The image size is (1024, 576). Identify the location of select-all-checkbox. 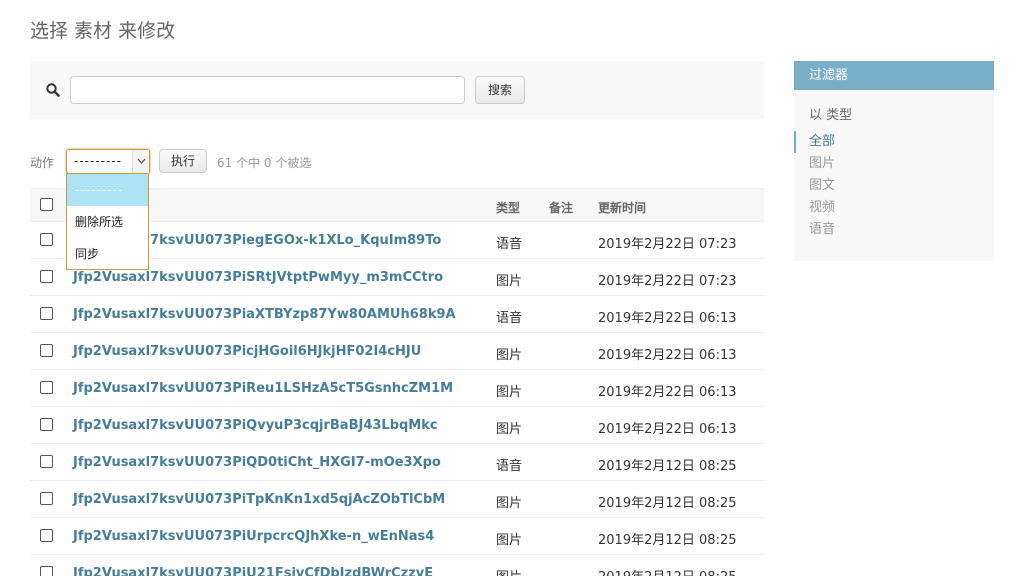
(46, 204).